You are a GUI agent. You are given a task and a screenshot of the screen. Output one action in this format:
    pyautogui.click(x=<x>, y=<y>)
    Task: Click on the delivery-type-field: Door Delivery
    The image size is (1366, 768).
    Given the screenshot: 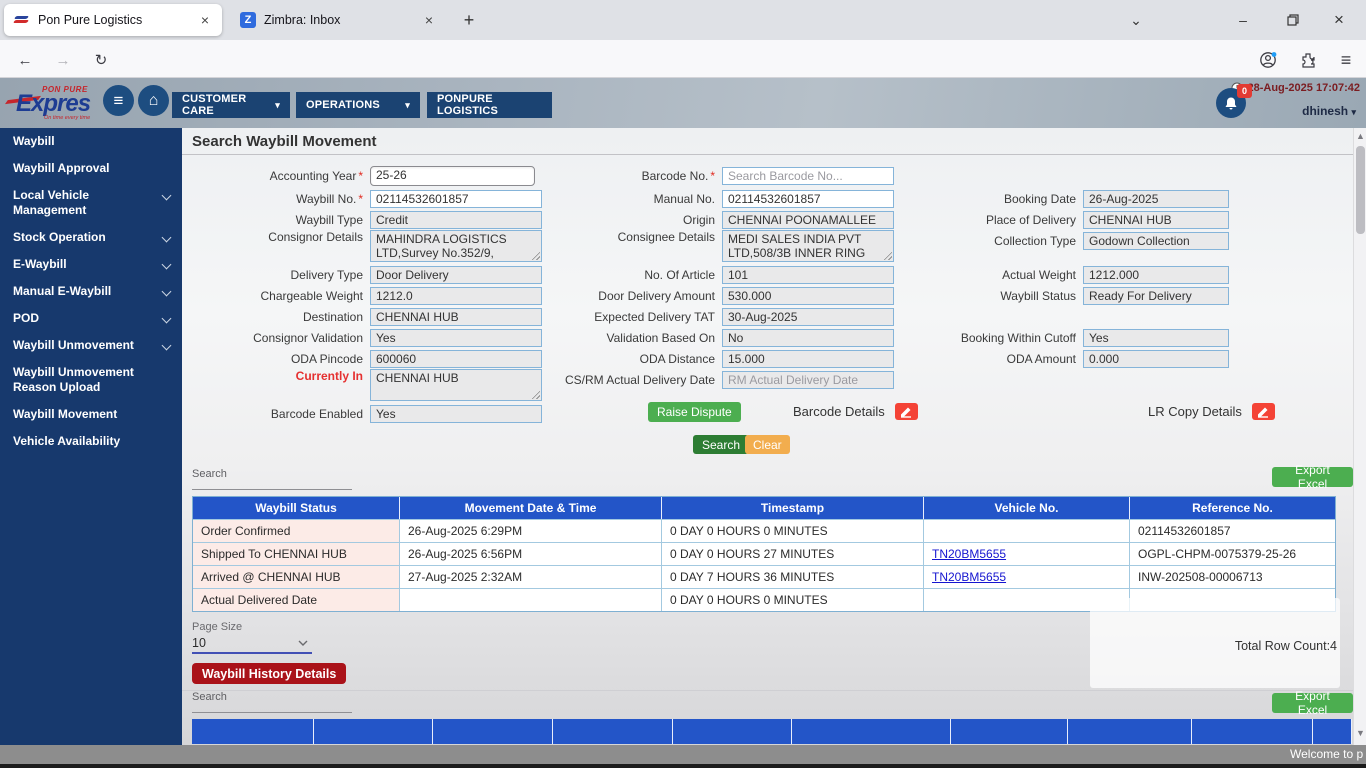 What is the action you would take?
    pyautogui.click(x=456, y=274)
    